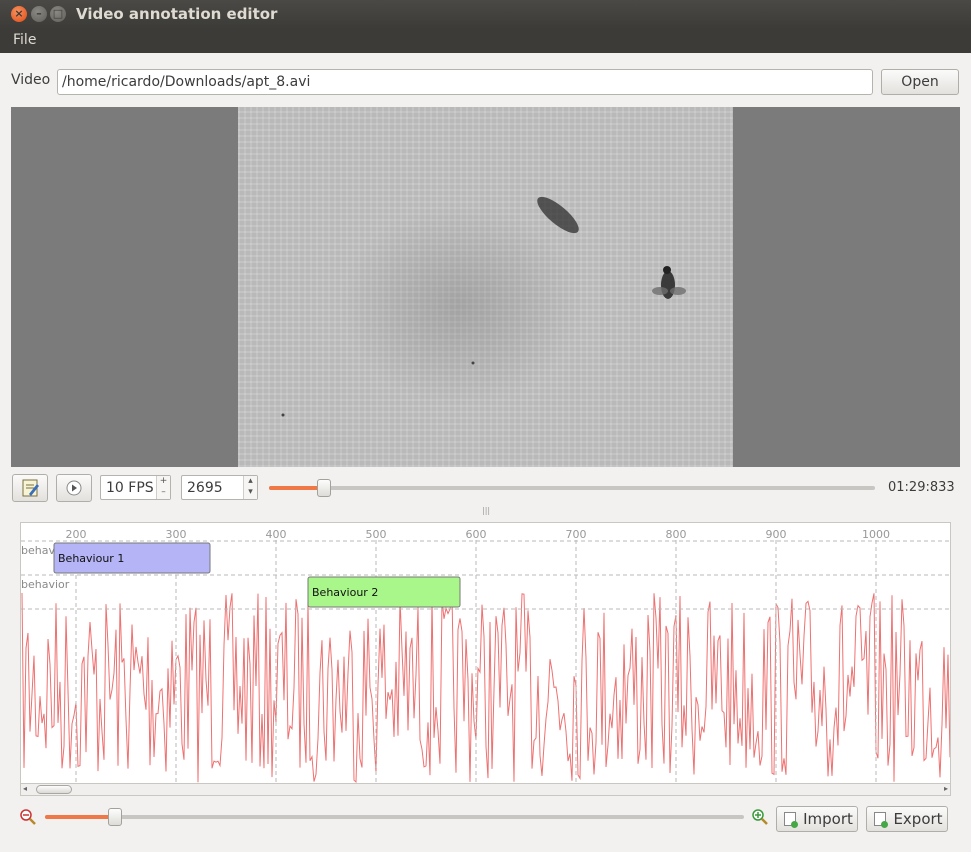  Describe the element at coordinates (791, 820) in the screenshot. I see `import-icon` at that location.